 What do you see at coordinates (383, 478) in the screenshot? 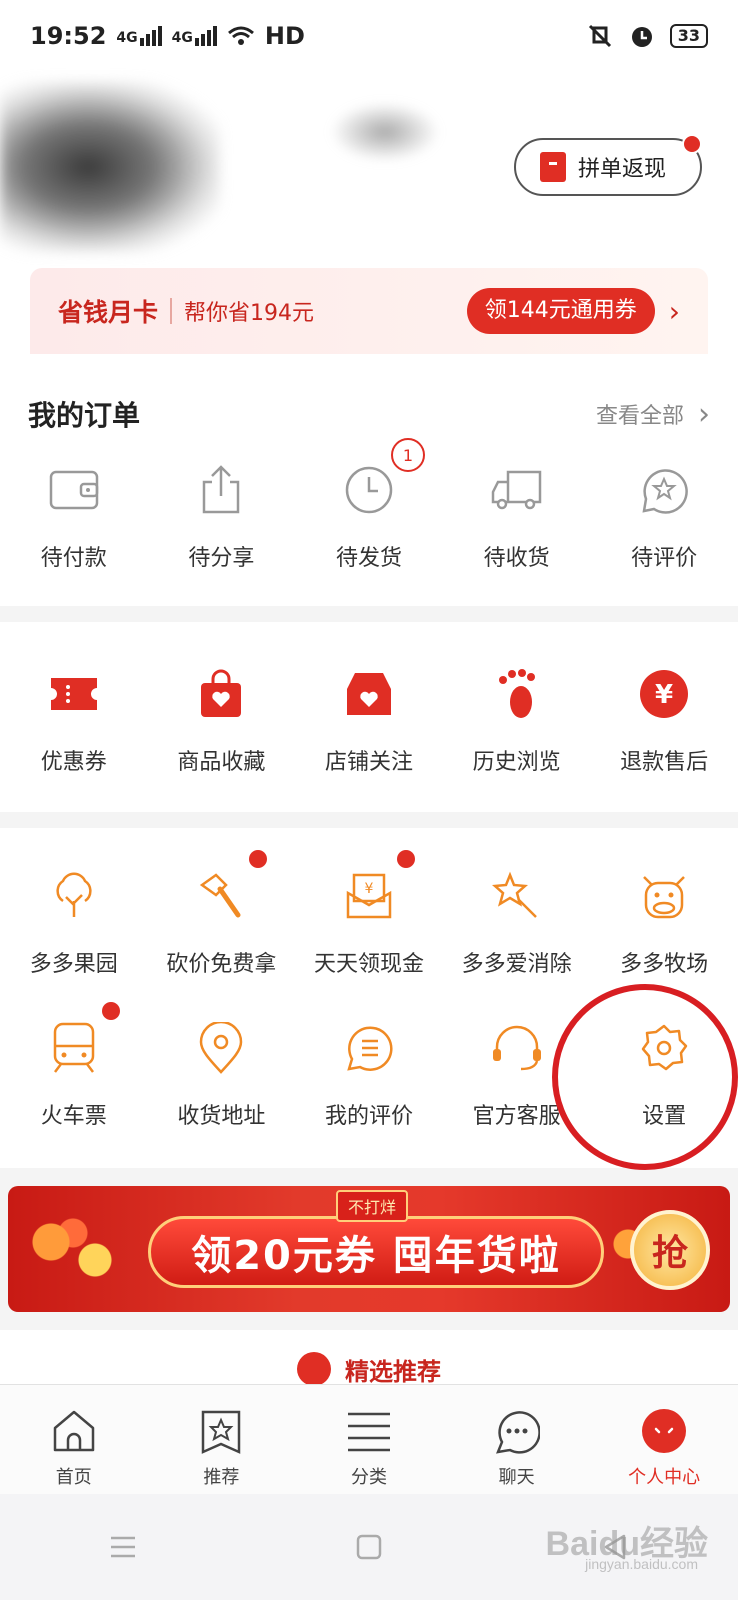
I see `clock-icon: 1` at bounding box center [383, 478].